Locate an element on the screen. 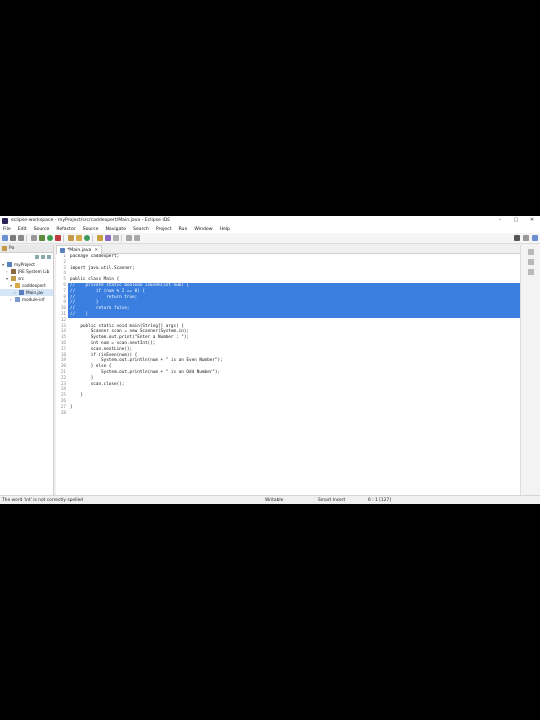 The width and height of the screenshot is (540, 720). close-icon: ✕ is located at coordinates (96, 250).